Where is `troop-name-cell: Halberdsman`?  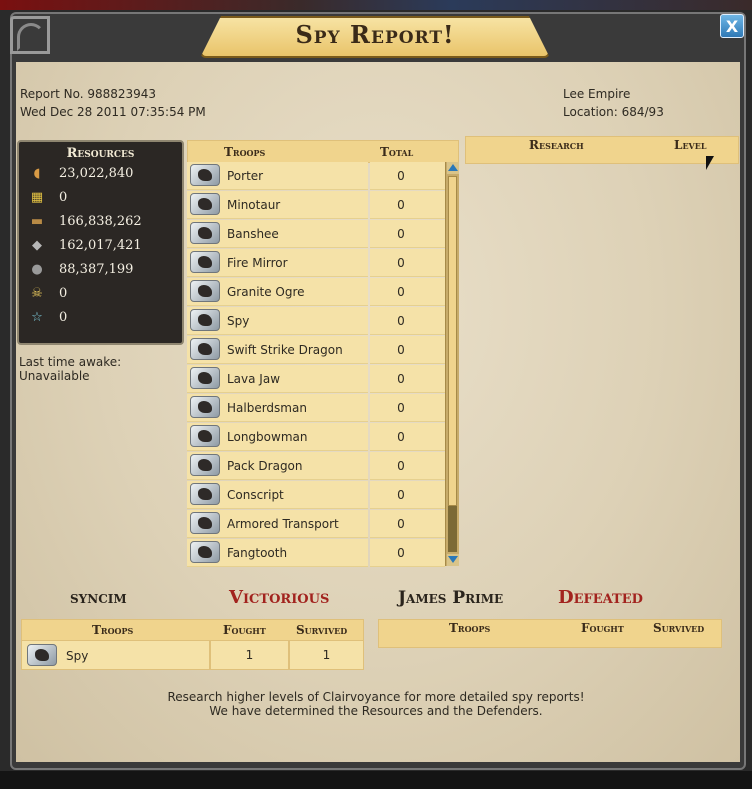 troop-name-cell: Halberdsman is located at coordinates (277, 408).